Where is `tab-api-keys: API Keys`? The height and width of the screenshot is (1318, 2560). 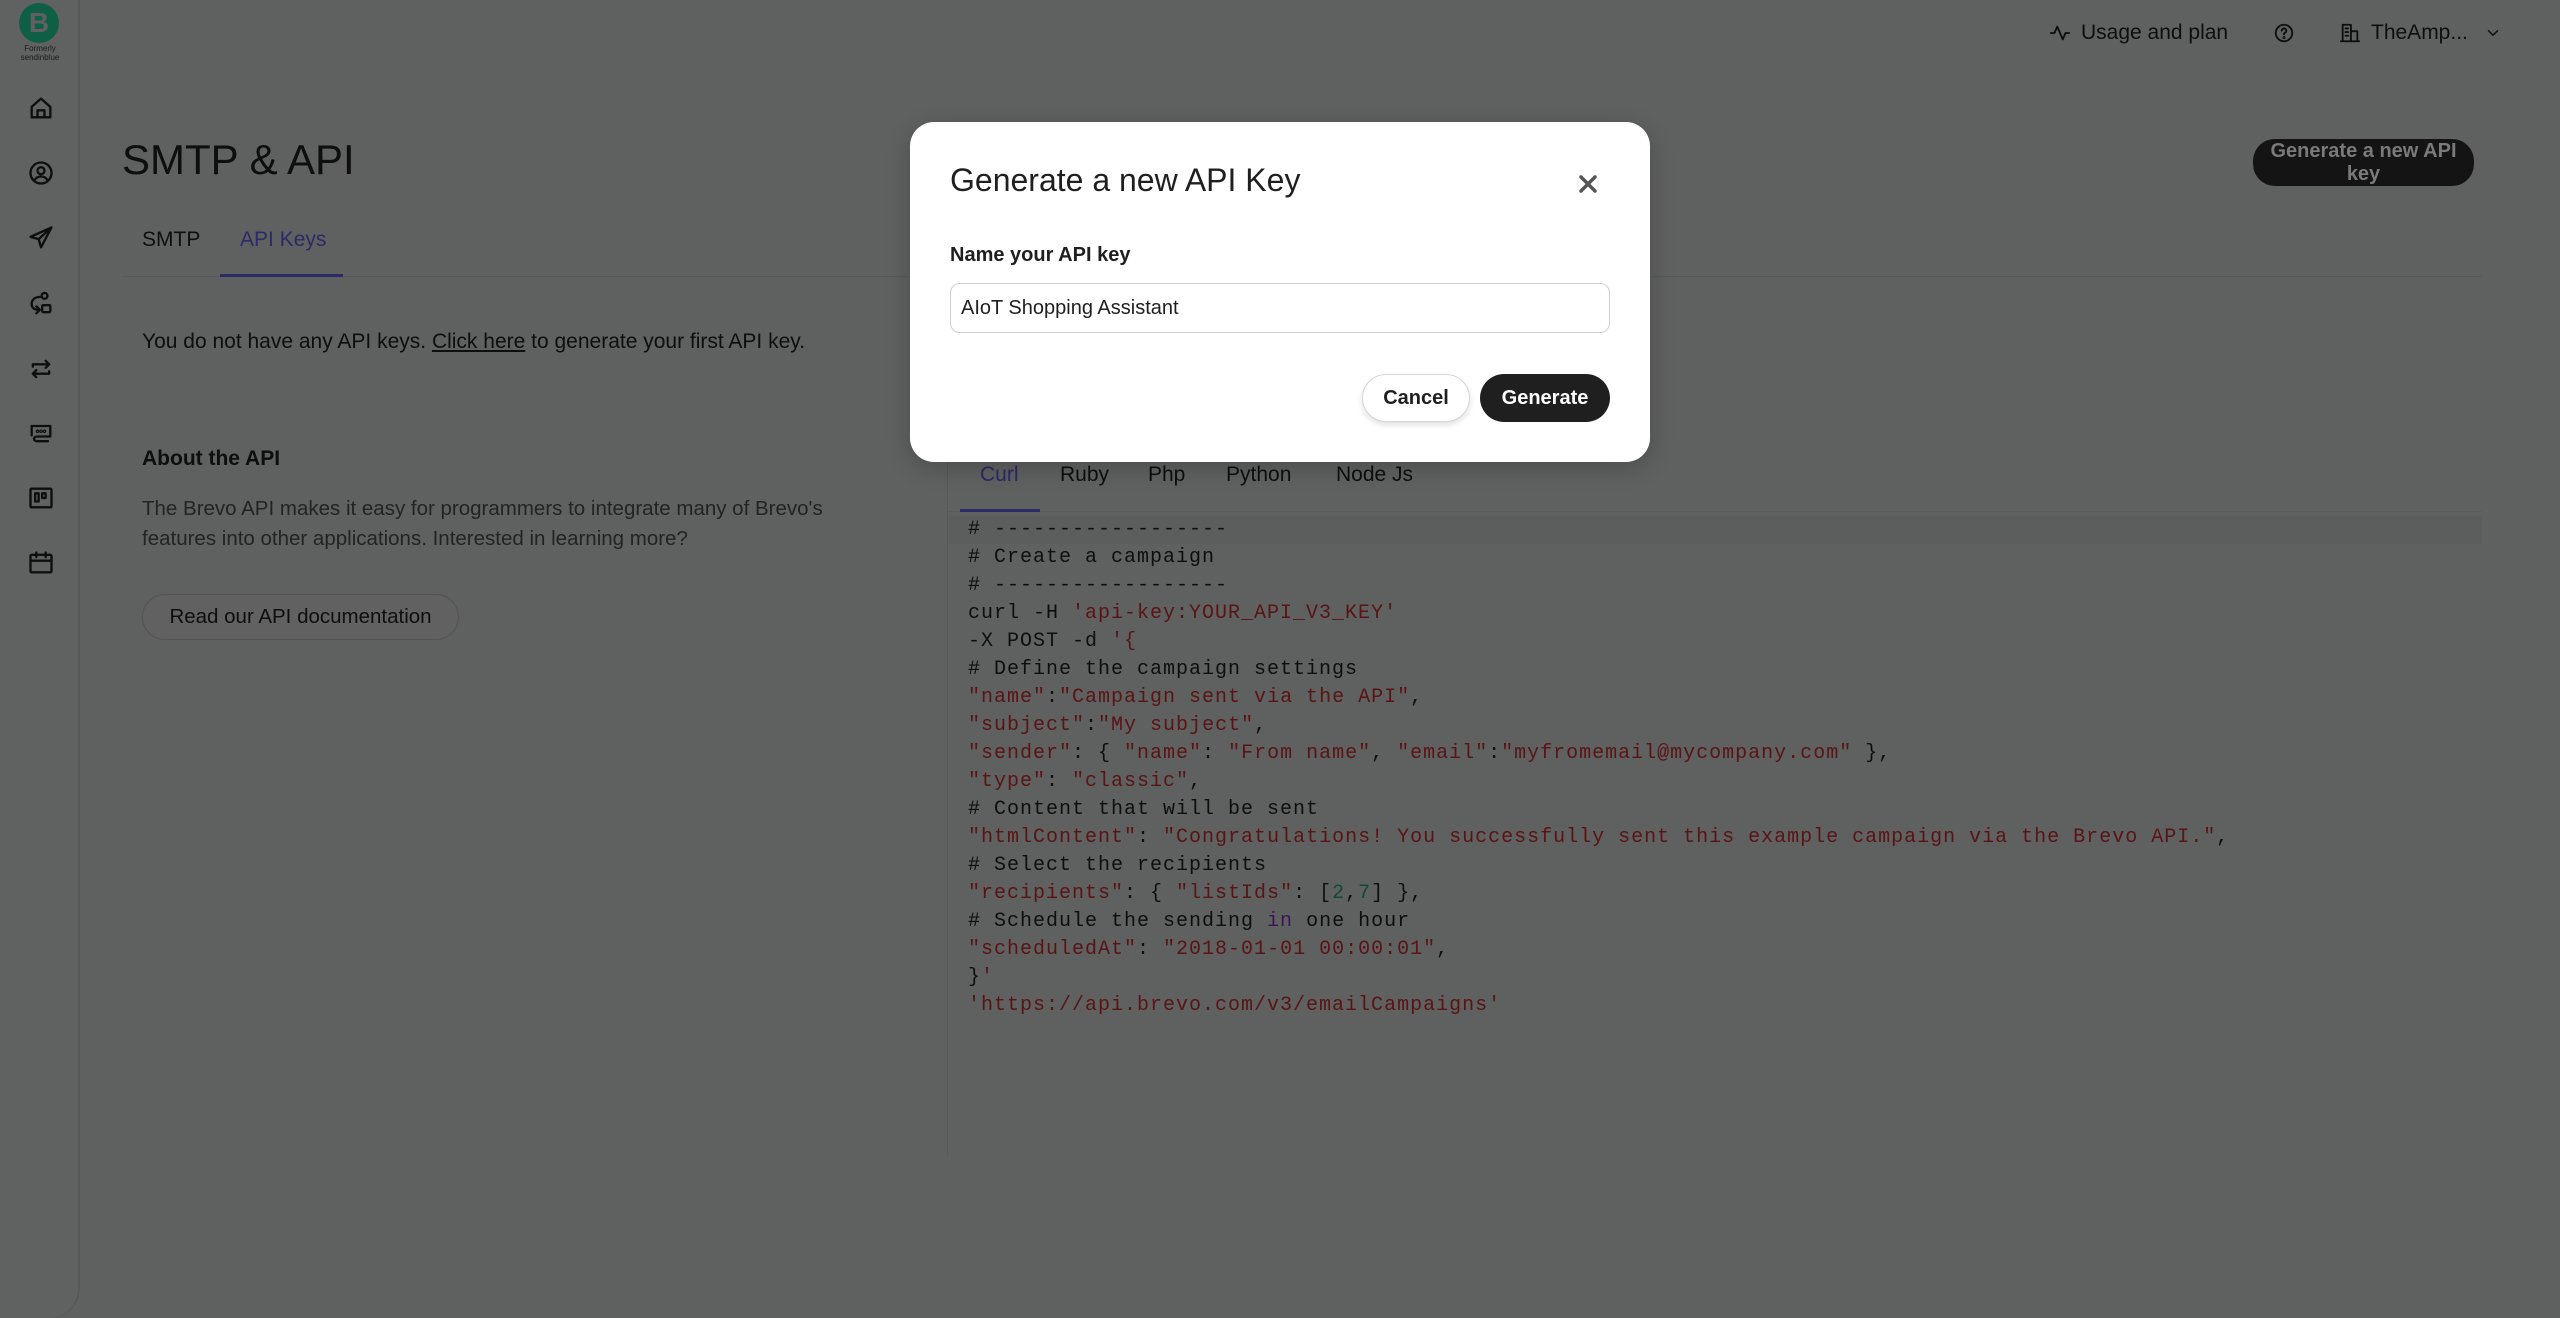
tab-api-keys: API Keys is located at coordinates (283, 240).